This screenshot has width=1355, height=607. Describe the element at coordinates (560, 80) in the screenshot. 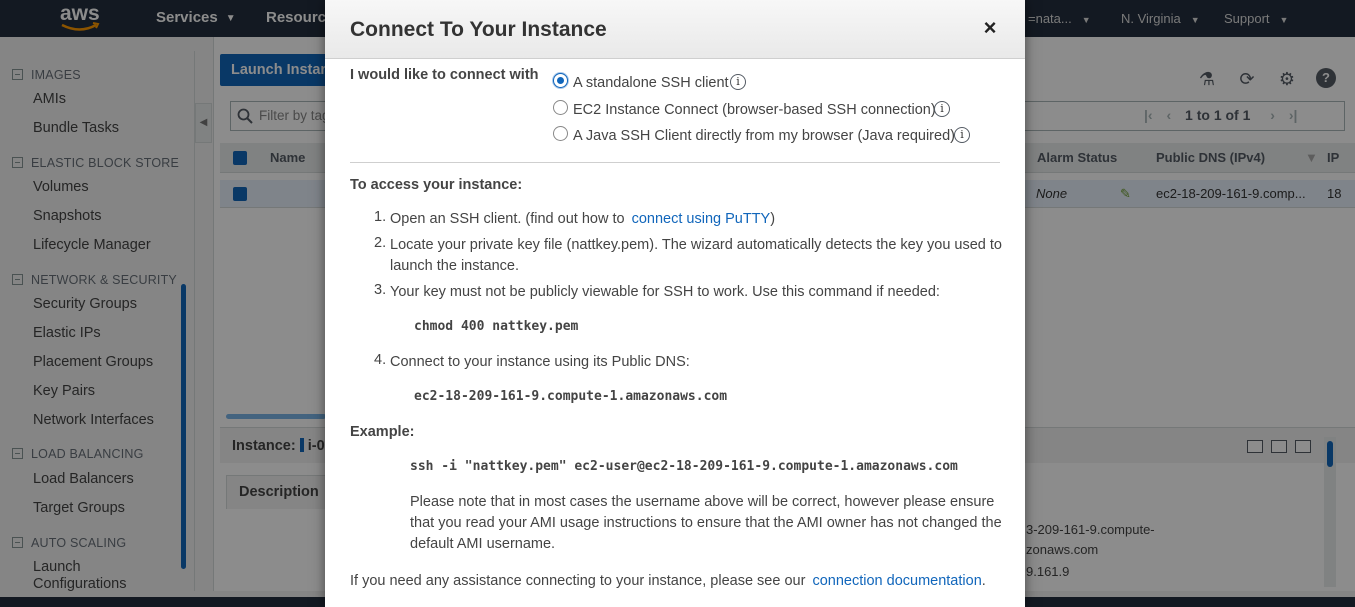

I see `radio-standalone-ssh` at that location.